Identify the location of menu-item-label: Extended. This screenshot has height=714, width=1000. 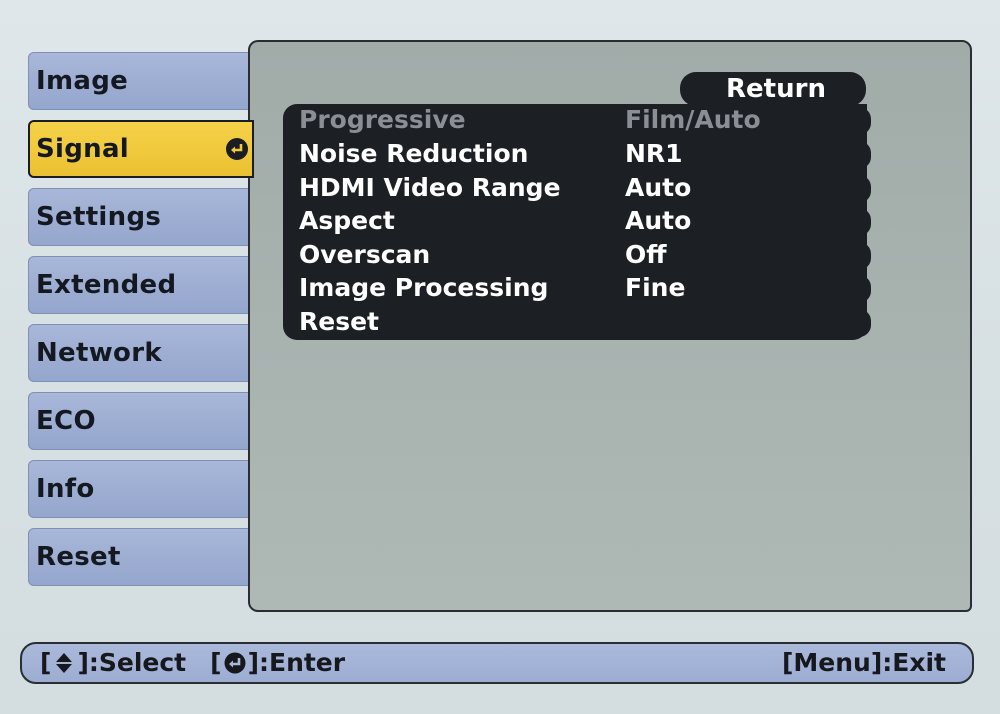
(106, 285).